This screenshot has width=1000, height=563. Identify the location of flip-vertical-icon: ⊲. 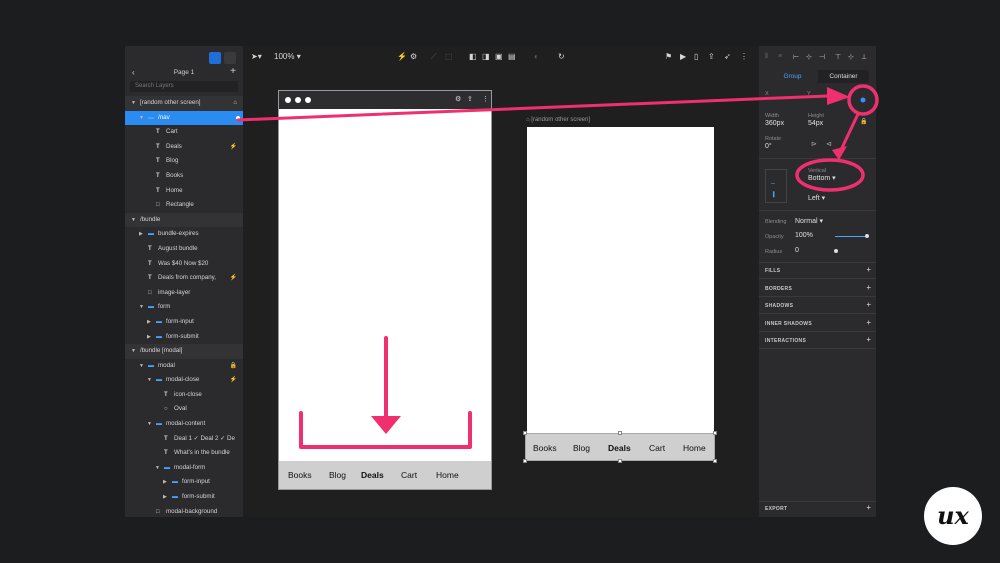
(829, 144).